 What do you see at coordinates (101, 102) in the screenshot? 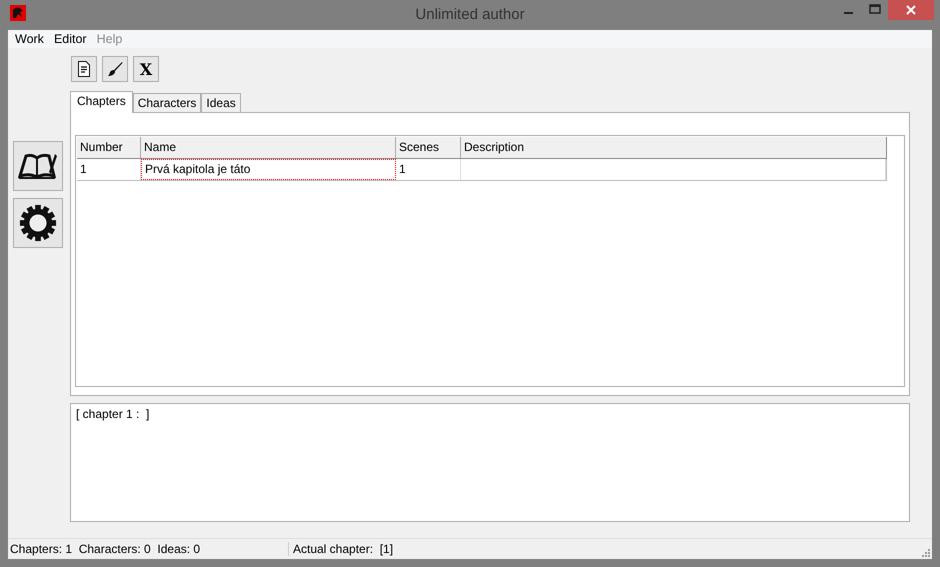
I see `tab: Chapters` at bounding box center [101, 102].